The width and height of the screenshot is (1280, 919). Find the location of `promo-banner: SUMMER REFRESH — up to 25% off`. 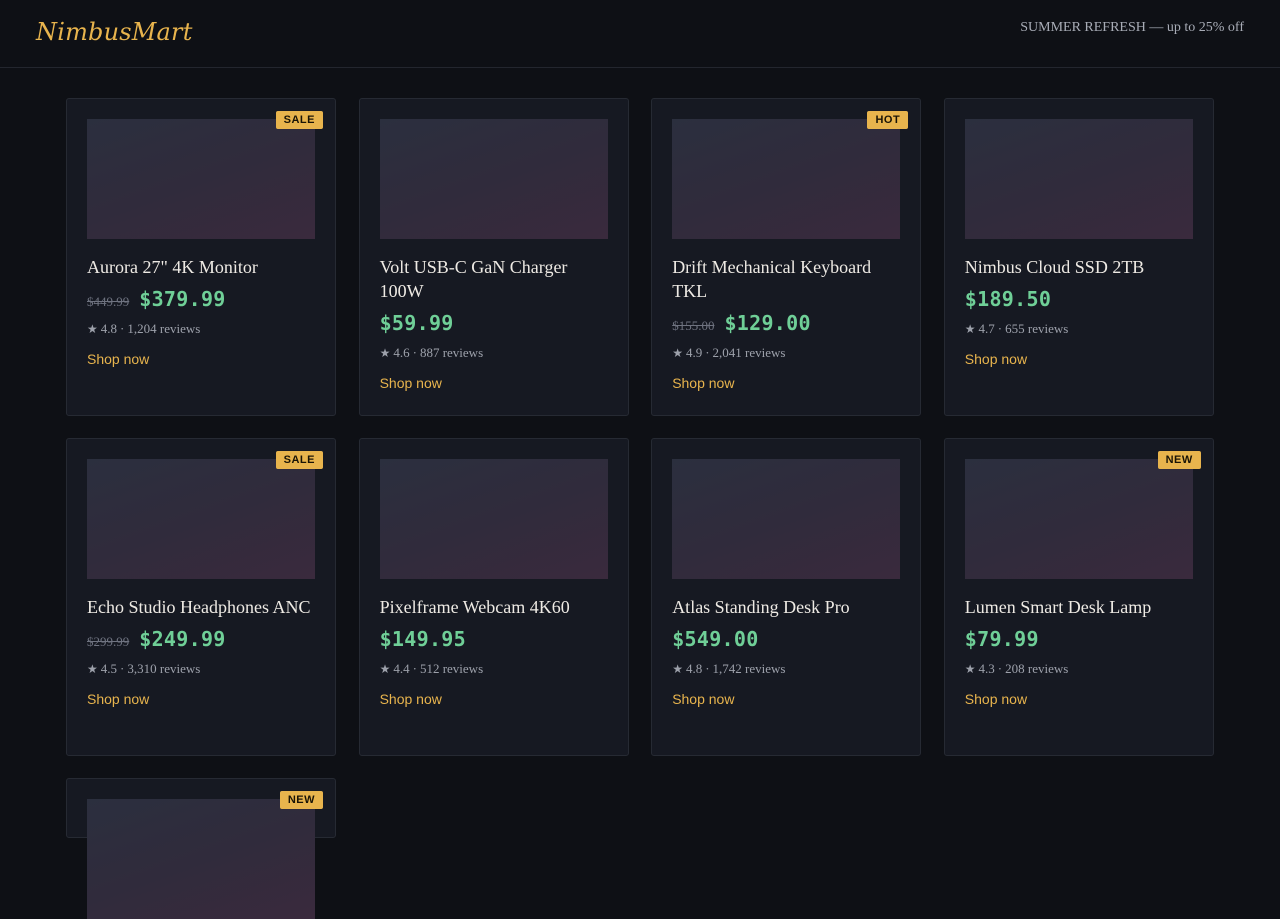

promo-banner: SUMMER REFRESH — up to 25% off is located at coordinates (1132, 27).